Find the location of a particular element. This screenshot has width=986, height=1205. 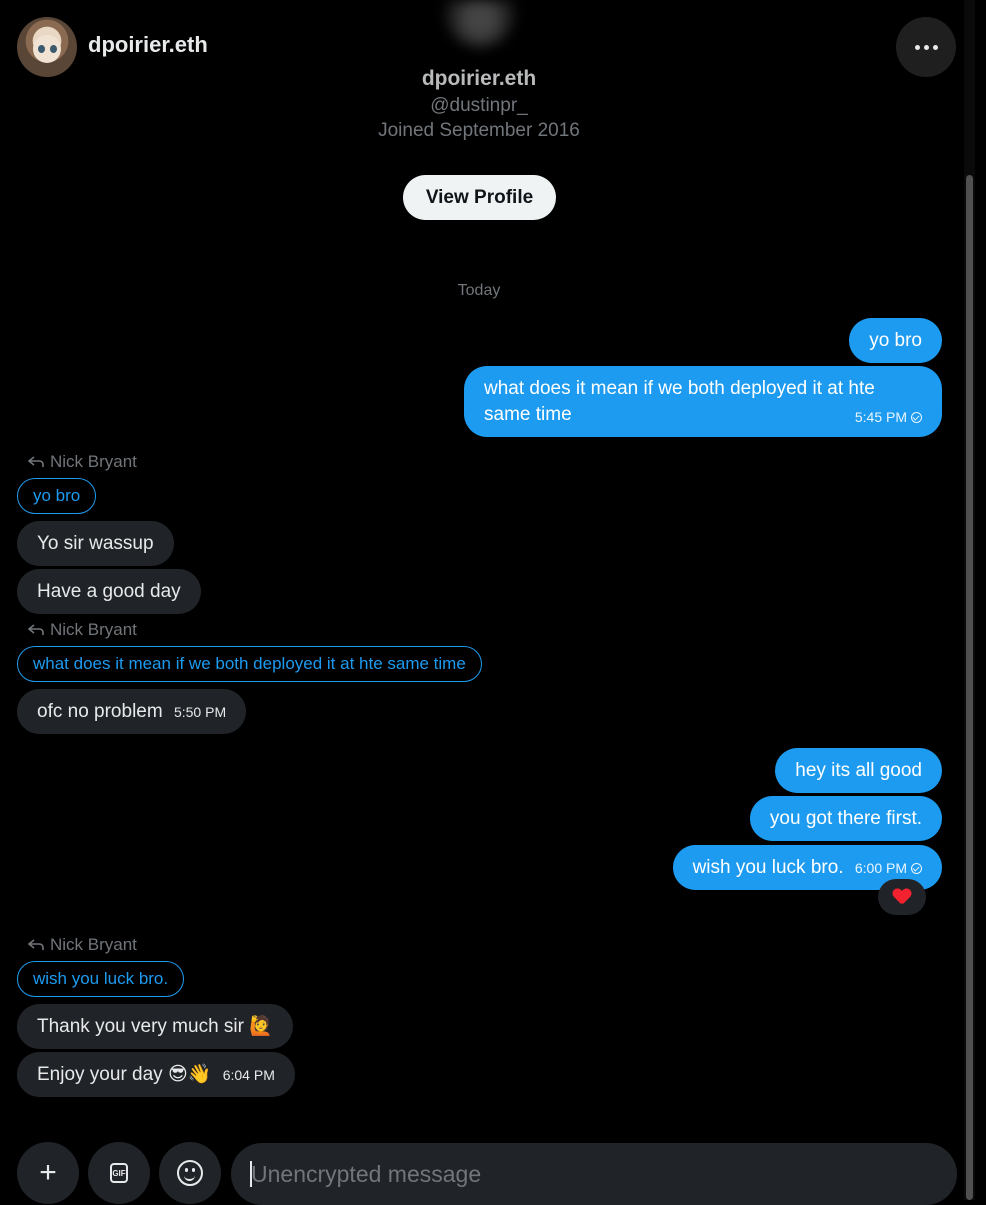

received-message: Yo sir wassup is located at coordinates (95, 543).